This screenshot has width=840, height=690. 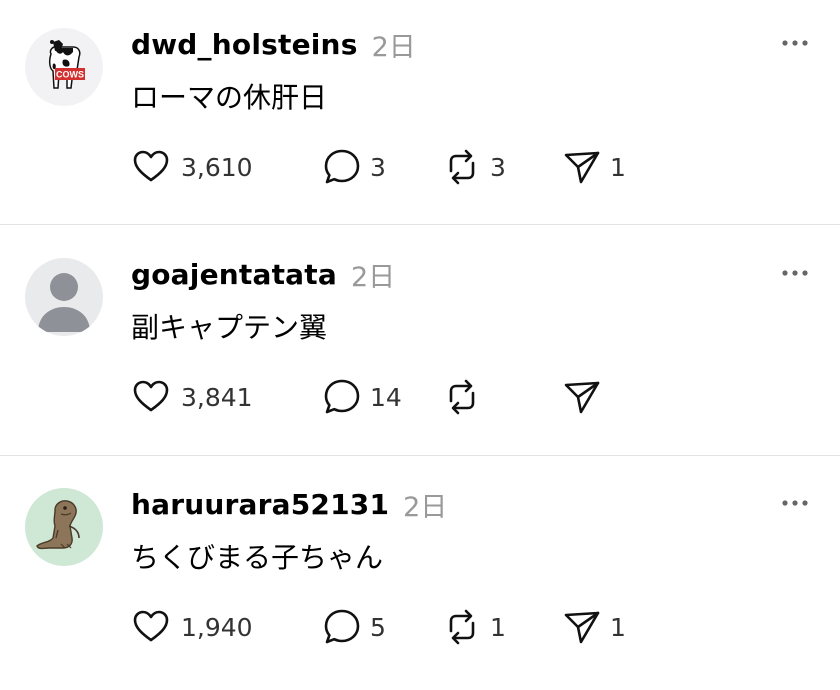 What do you see at coordinates (498, 627) in the screenshot?
I see `repost-count: 1` at bounding box center [498, 627].